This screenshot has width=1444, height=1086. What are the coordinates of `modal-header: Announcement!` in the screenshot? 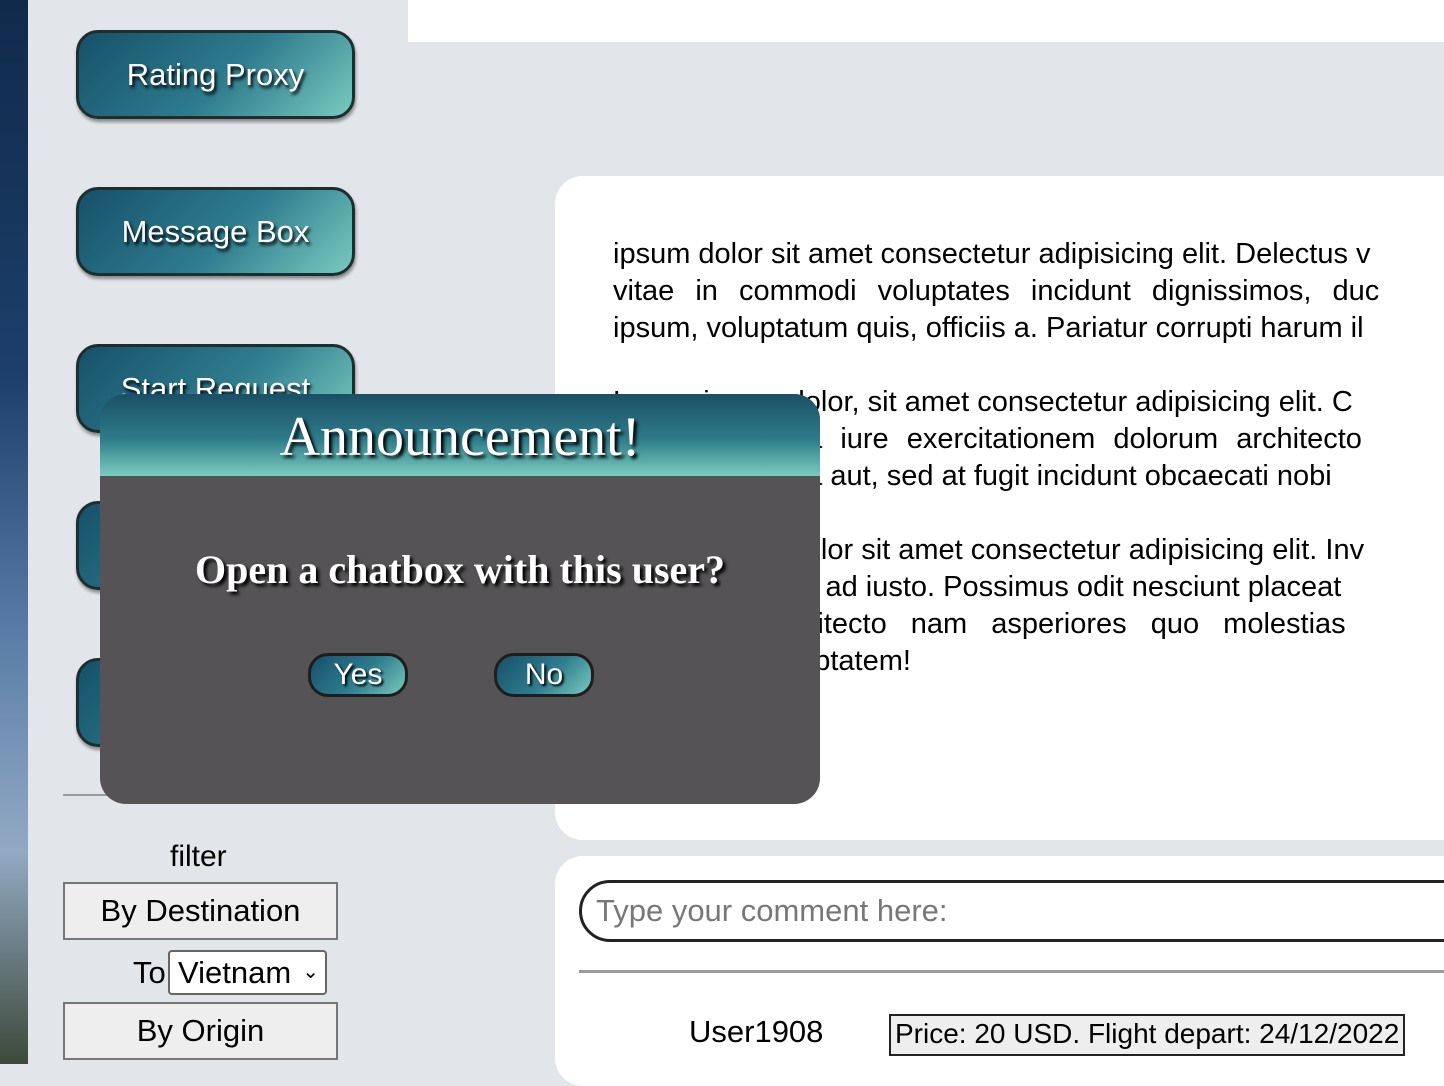 It's located at (460, 435).